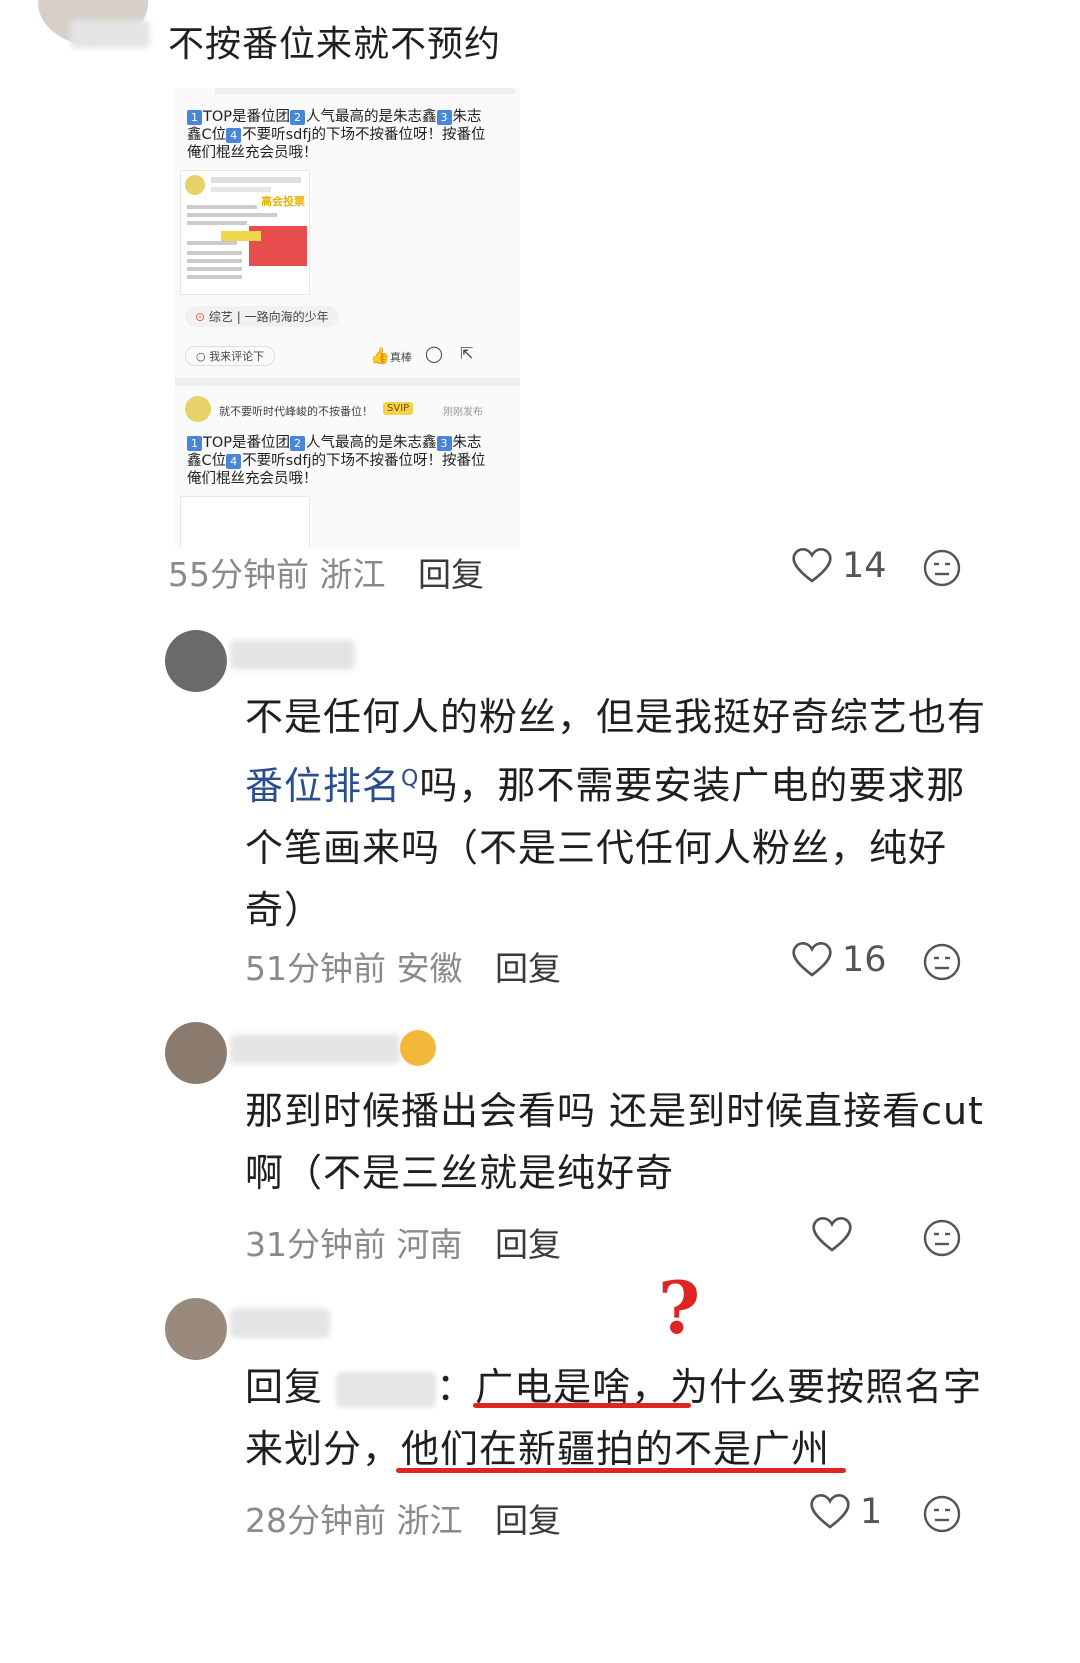  What do you see at coordinates (679, 1307) in the screenshot?
I see `question-mark-annotation: ?` at bounding box center [679, 1307].